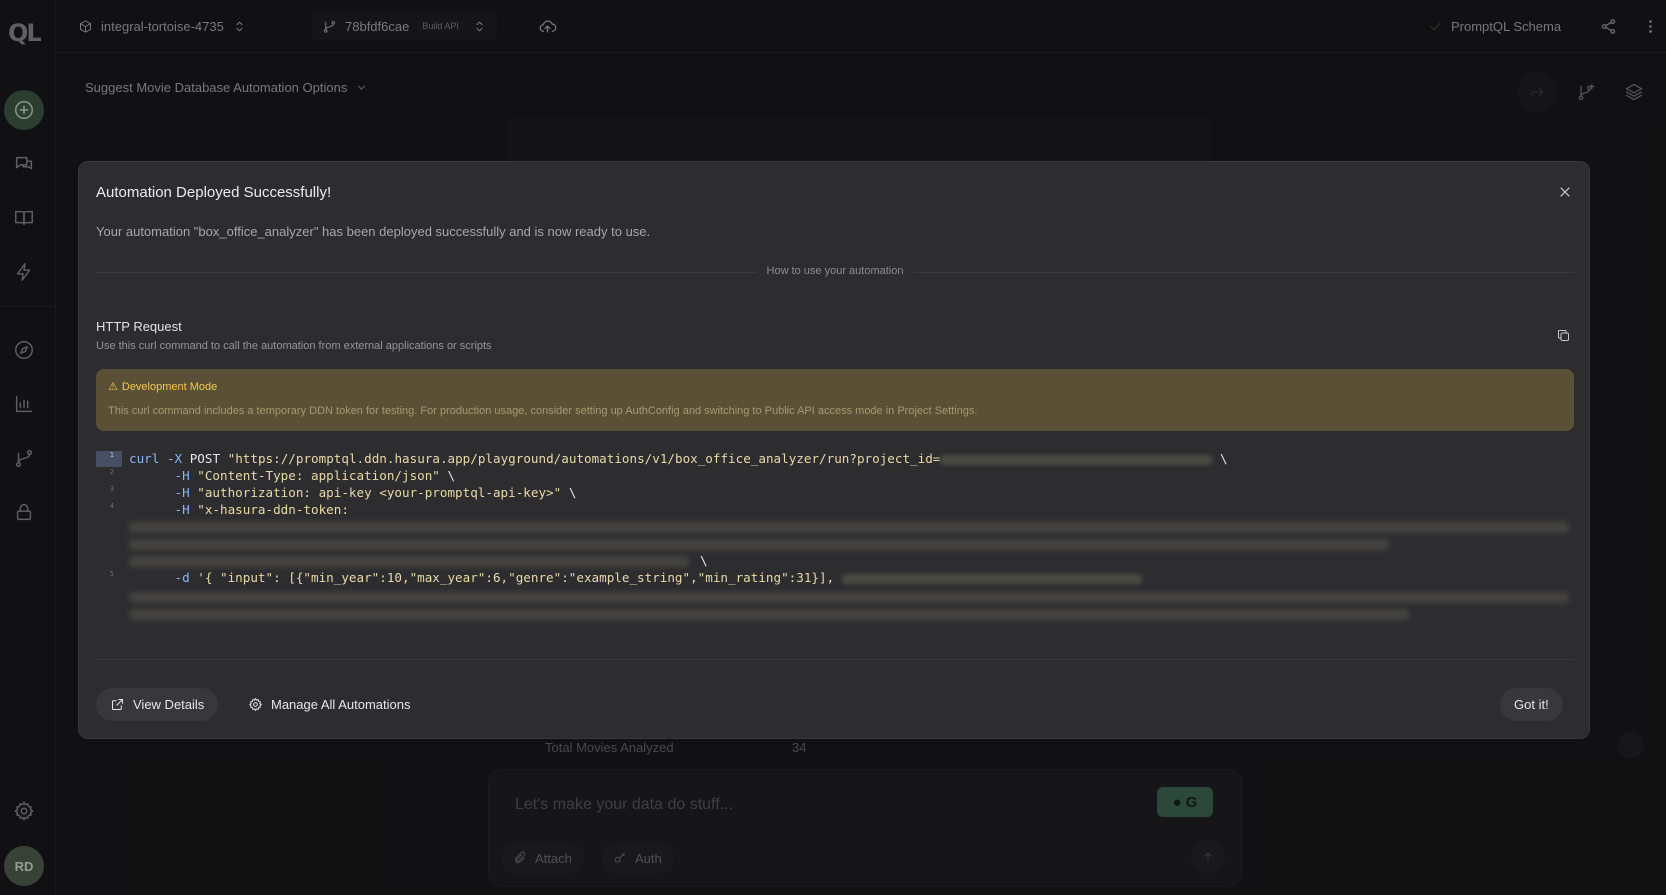 This screenshot has width=1666, height=895. I want to click on view-details-button: View Details, so click(157, 704).